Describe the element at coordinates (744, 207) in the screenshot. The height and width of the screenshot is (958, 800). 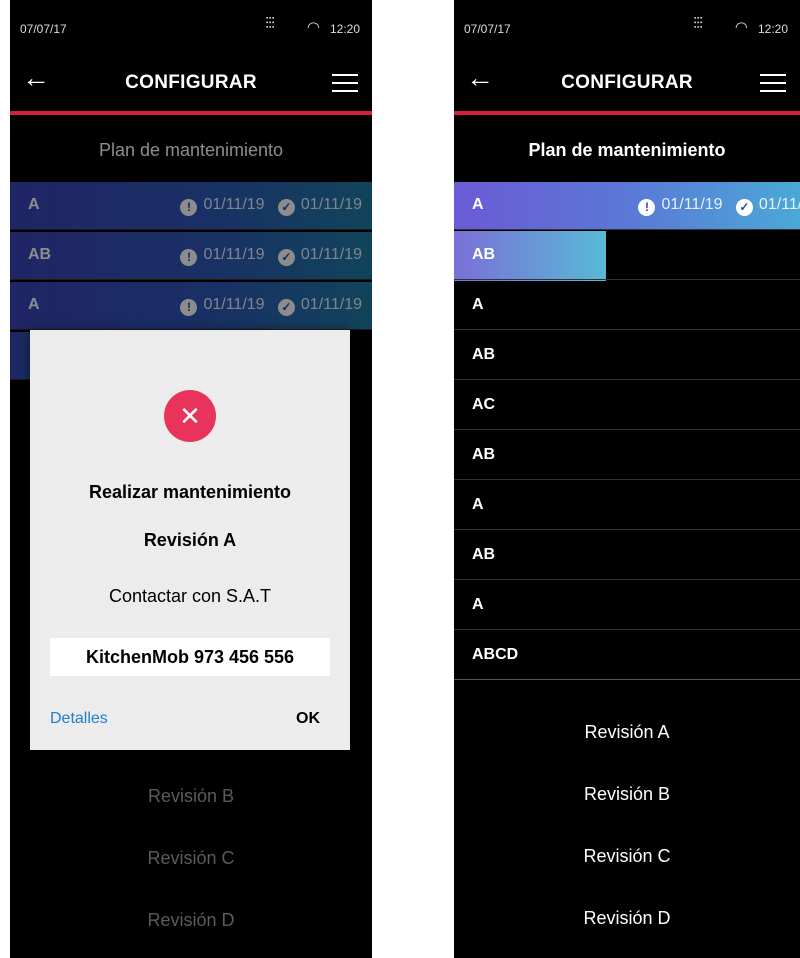
I see `check-icon: ✓` at that location.